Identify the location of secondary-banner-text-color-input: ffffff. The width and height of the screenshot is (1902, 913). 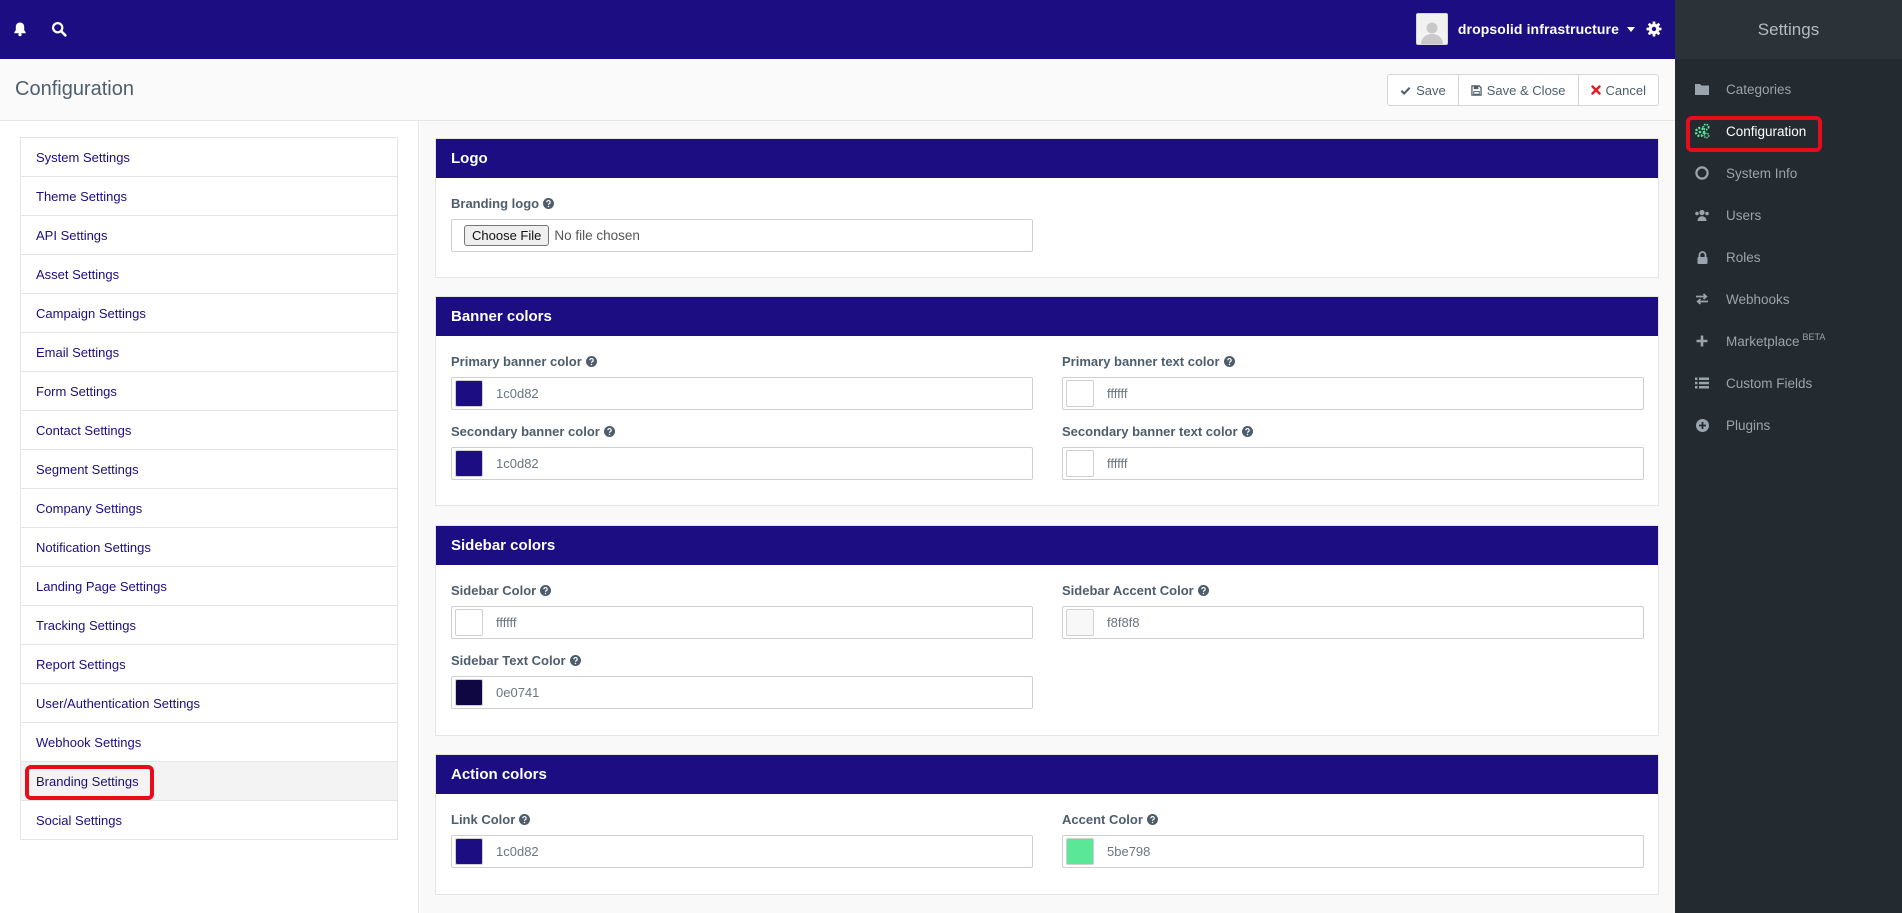
(1353, 463).